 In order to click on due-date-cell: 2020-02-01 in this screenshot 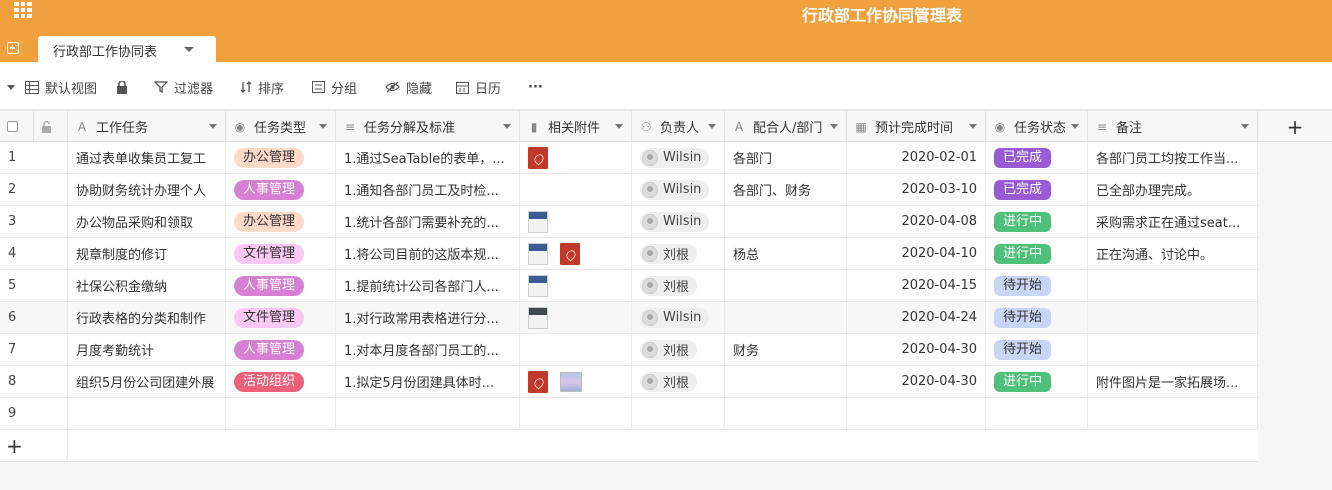, I will do `click(916, 157)`.